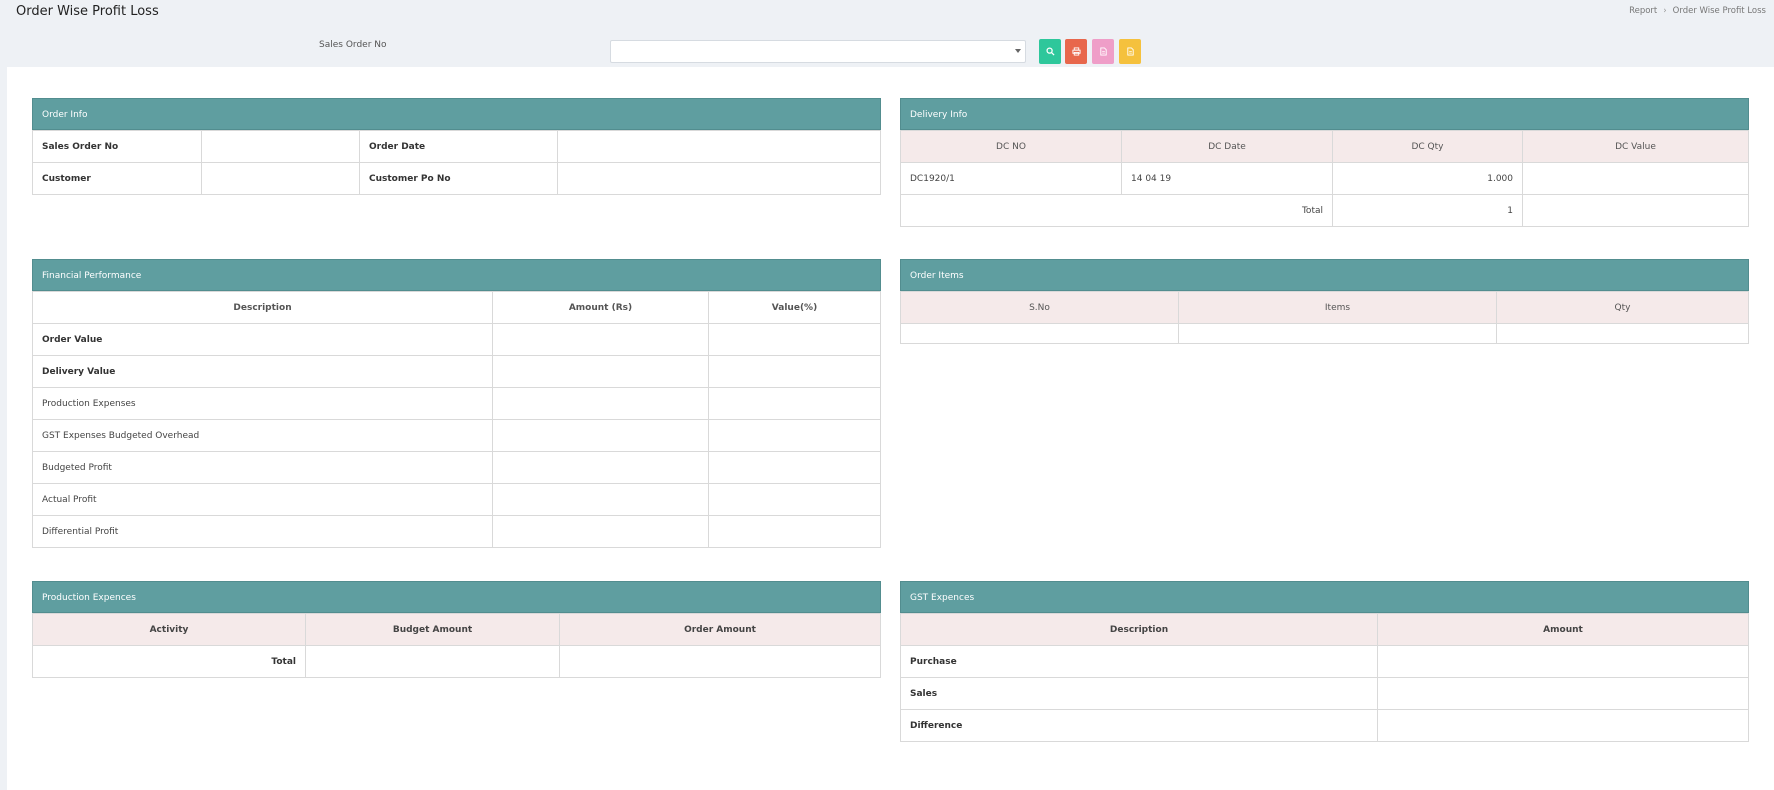 This screenshot has height=790, width=1774. Describe the element at coordinates (456, 339) in the screenshot. I see `table-row: Order Value` at that location.